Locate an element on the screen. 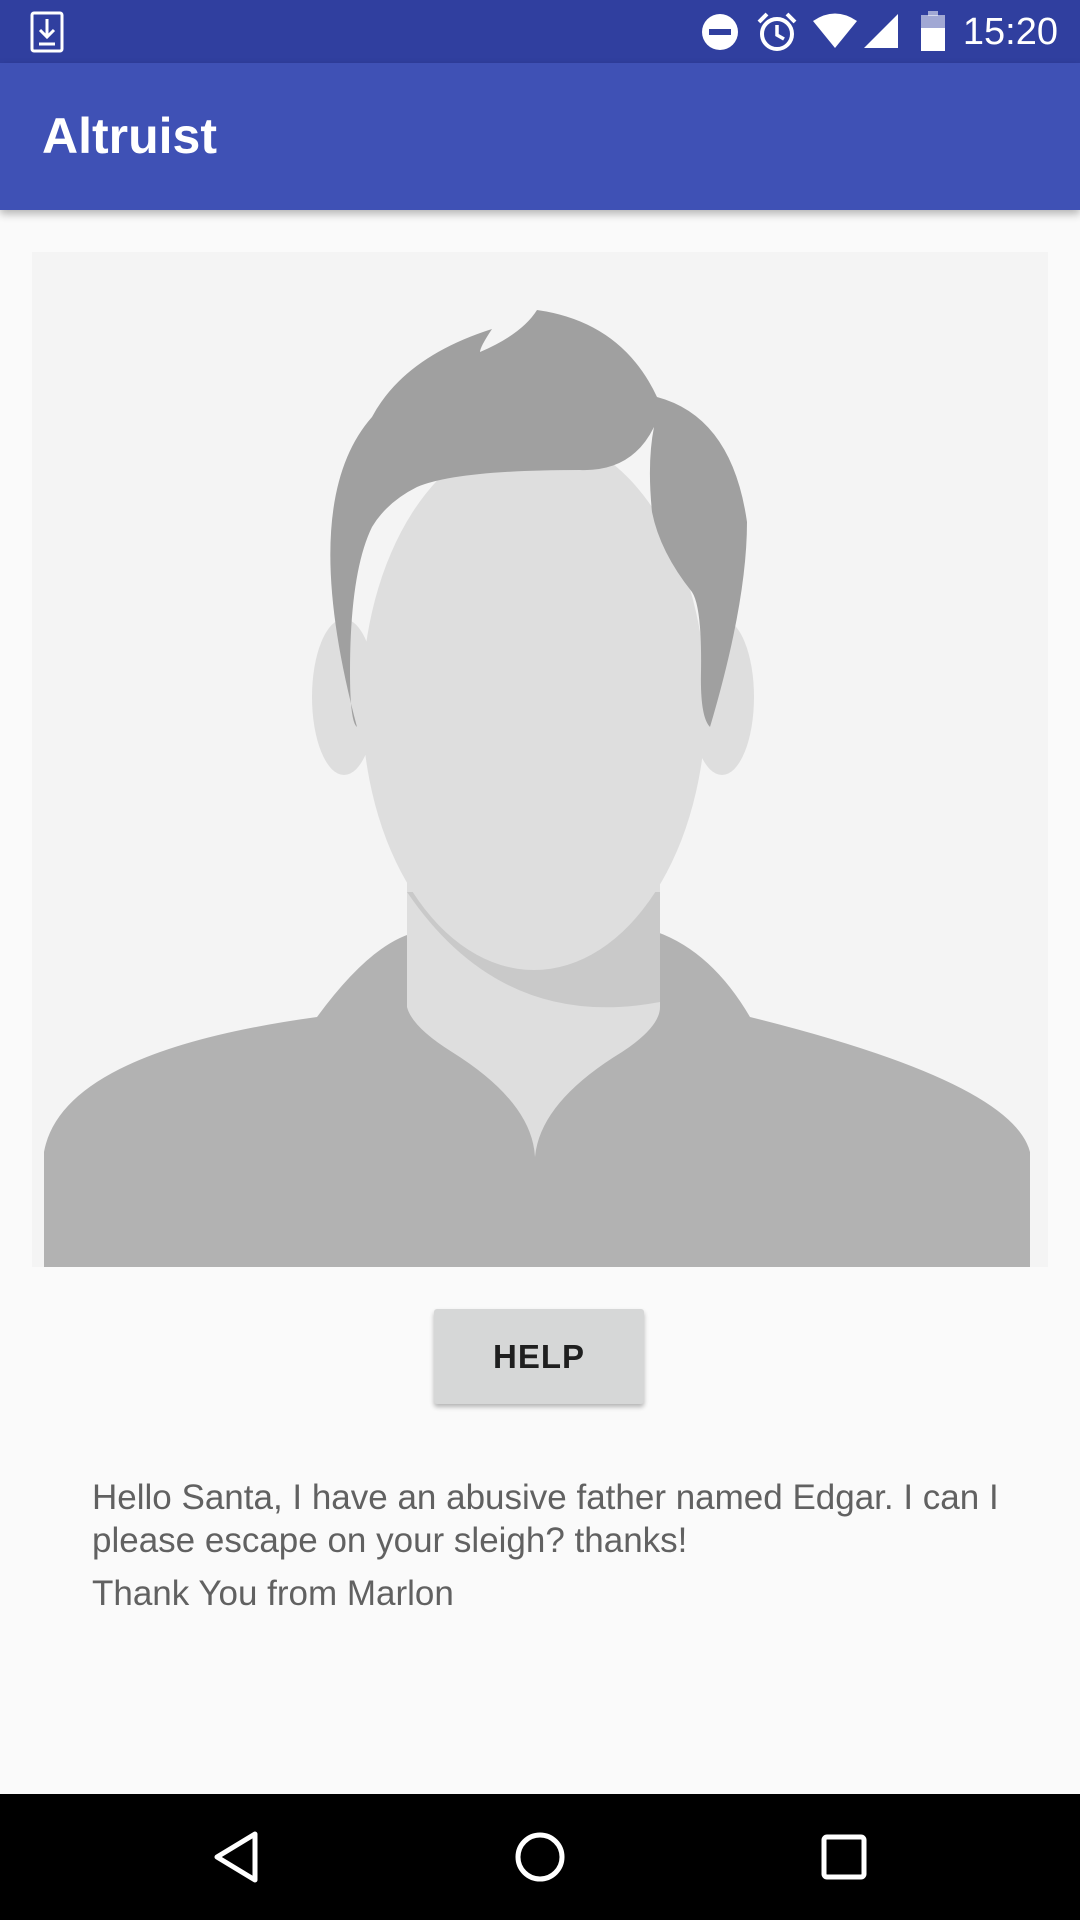  app-title: Altruist is located at coordinates (129, 136).